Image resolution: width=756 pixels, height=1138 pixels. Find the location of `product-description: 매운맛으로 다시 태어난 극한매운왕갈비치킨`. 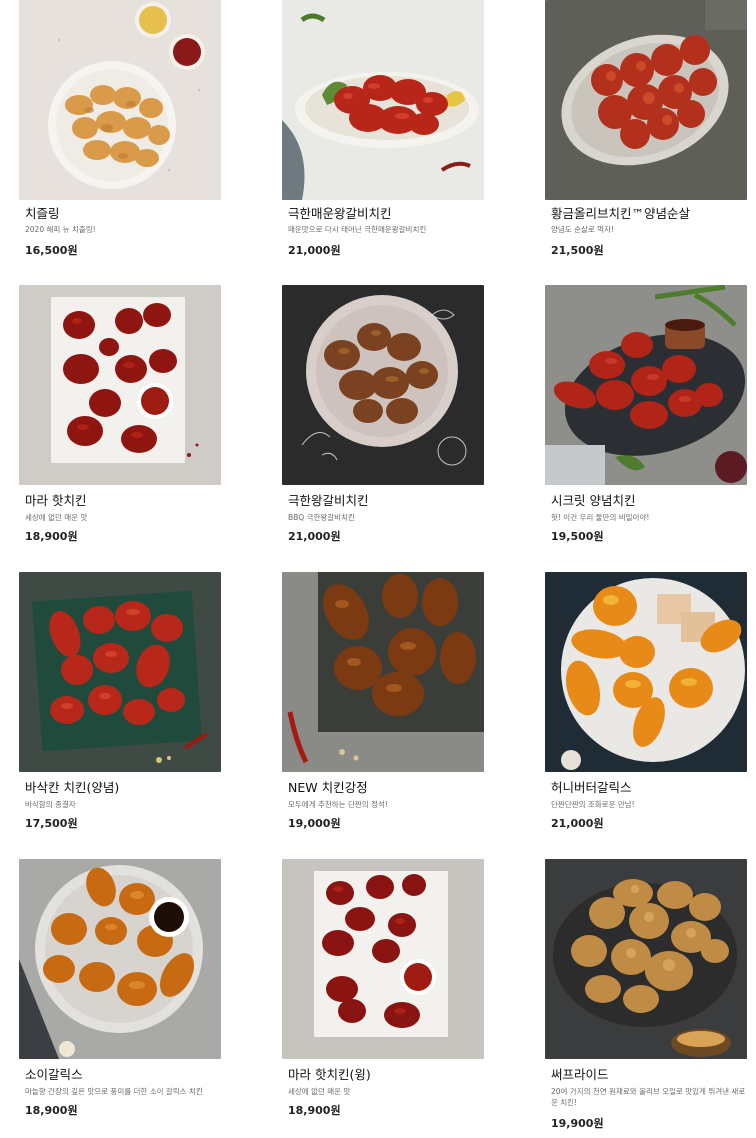

product-description: 매운맛으로 다시 태어난 극한매운왕갈비치킨 is located at coordinates (357, 229).